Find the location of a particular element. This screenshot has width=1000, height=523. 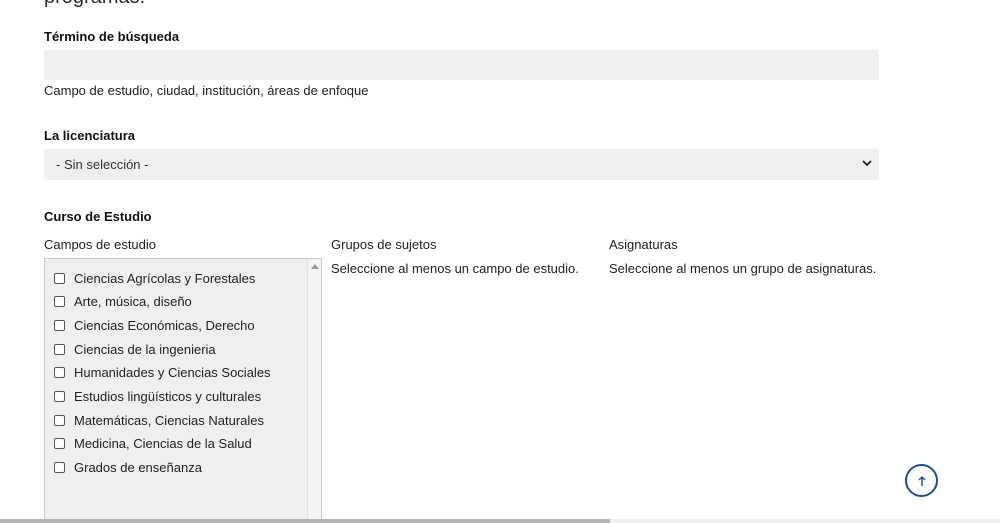

field-label: Humanidades y Ciencias Sociales is located at coordinates (172, 372).